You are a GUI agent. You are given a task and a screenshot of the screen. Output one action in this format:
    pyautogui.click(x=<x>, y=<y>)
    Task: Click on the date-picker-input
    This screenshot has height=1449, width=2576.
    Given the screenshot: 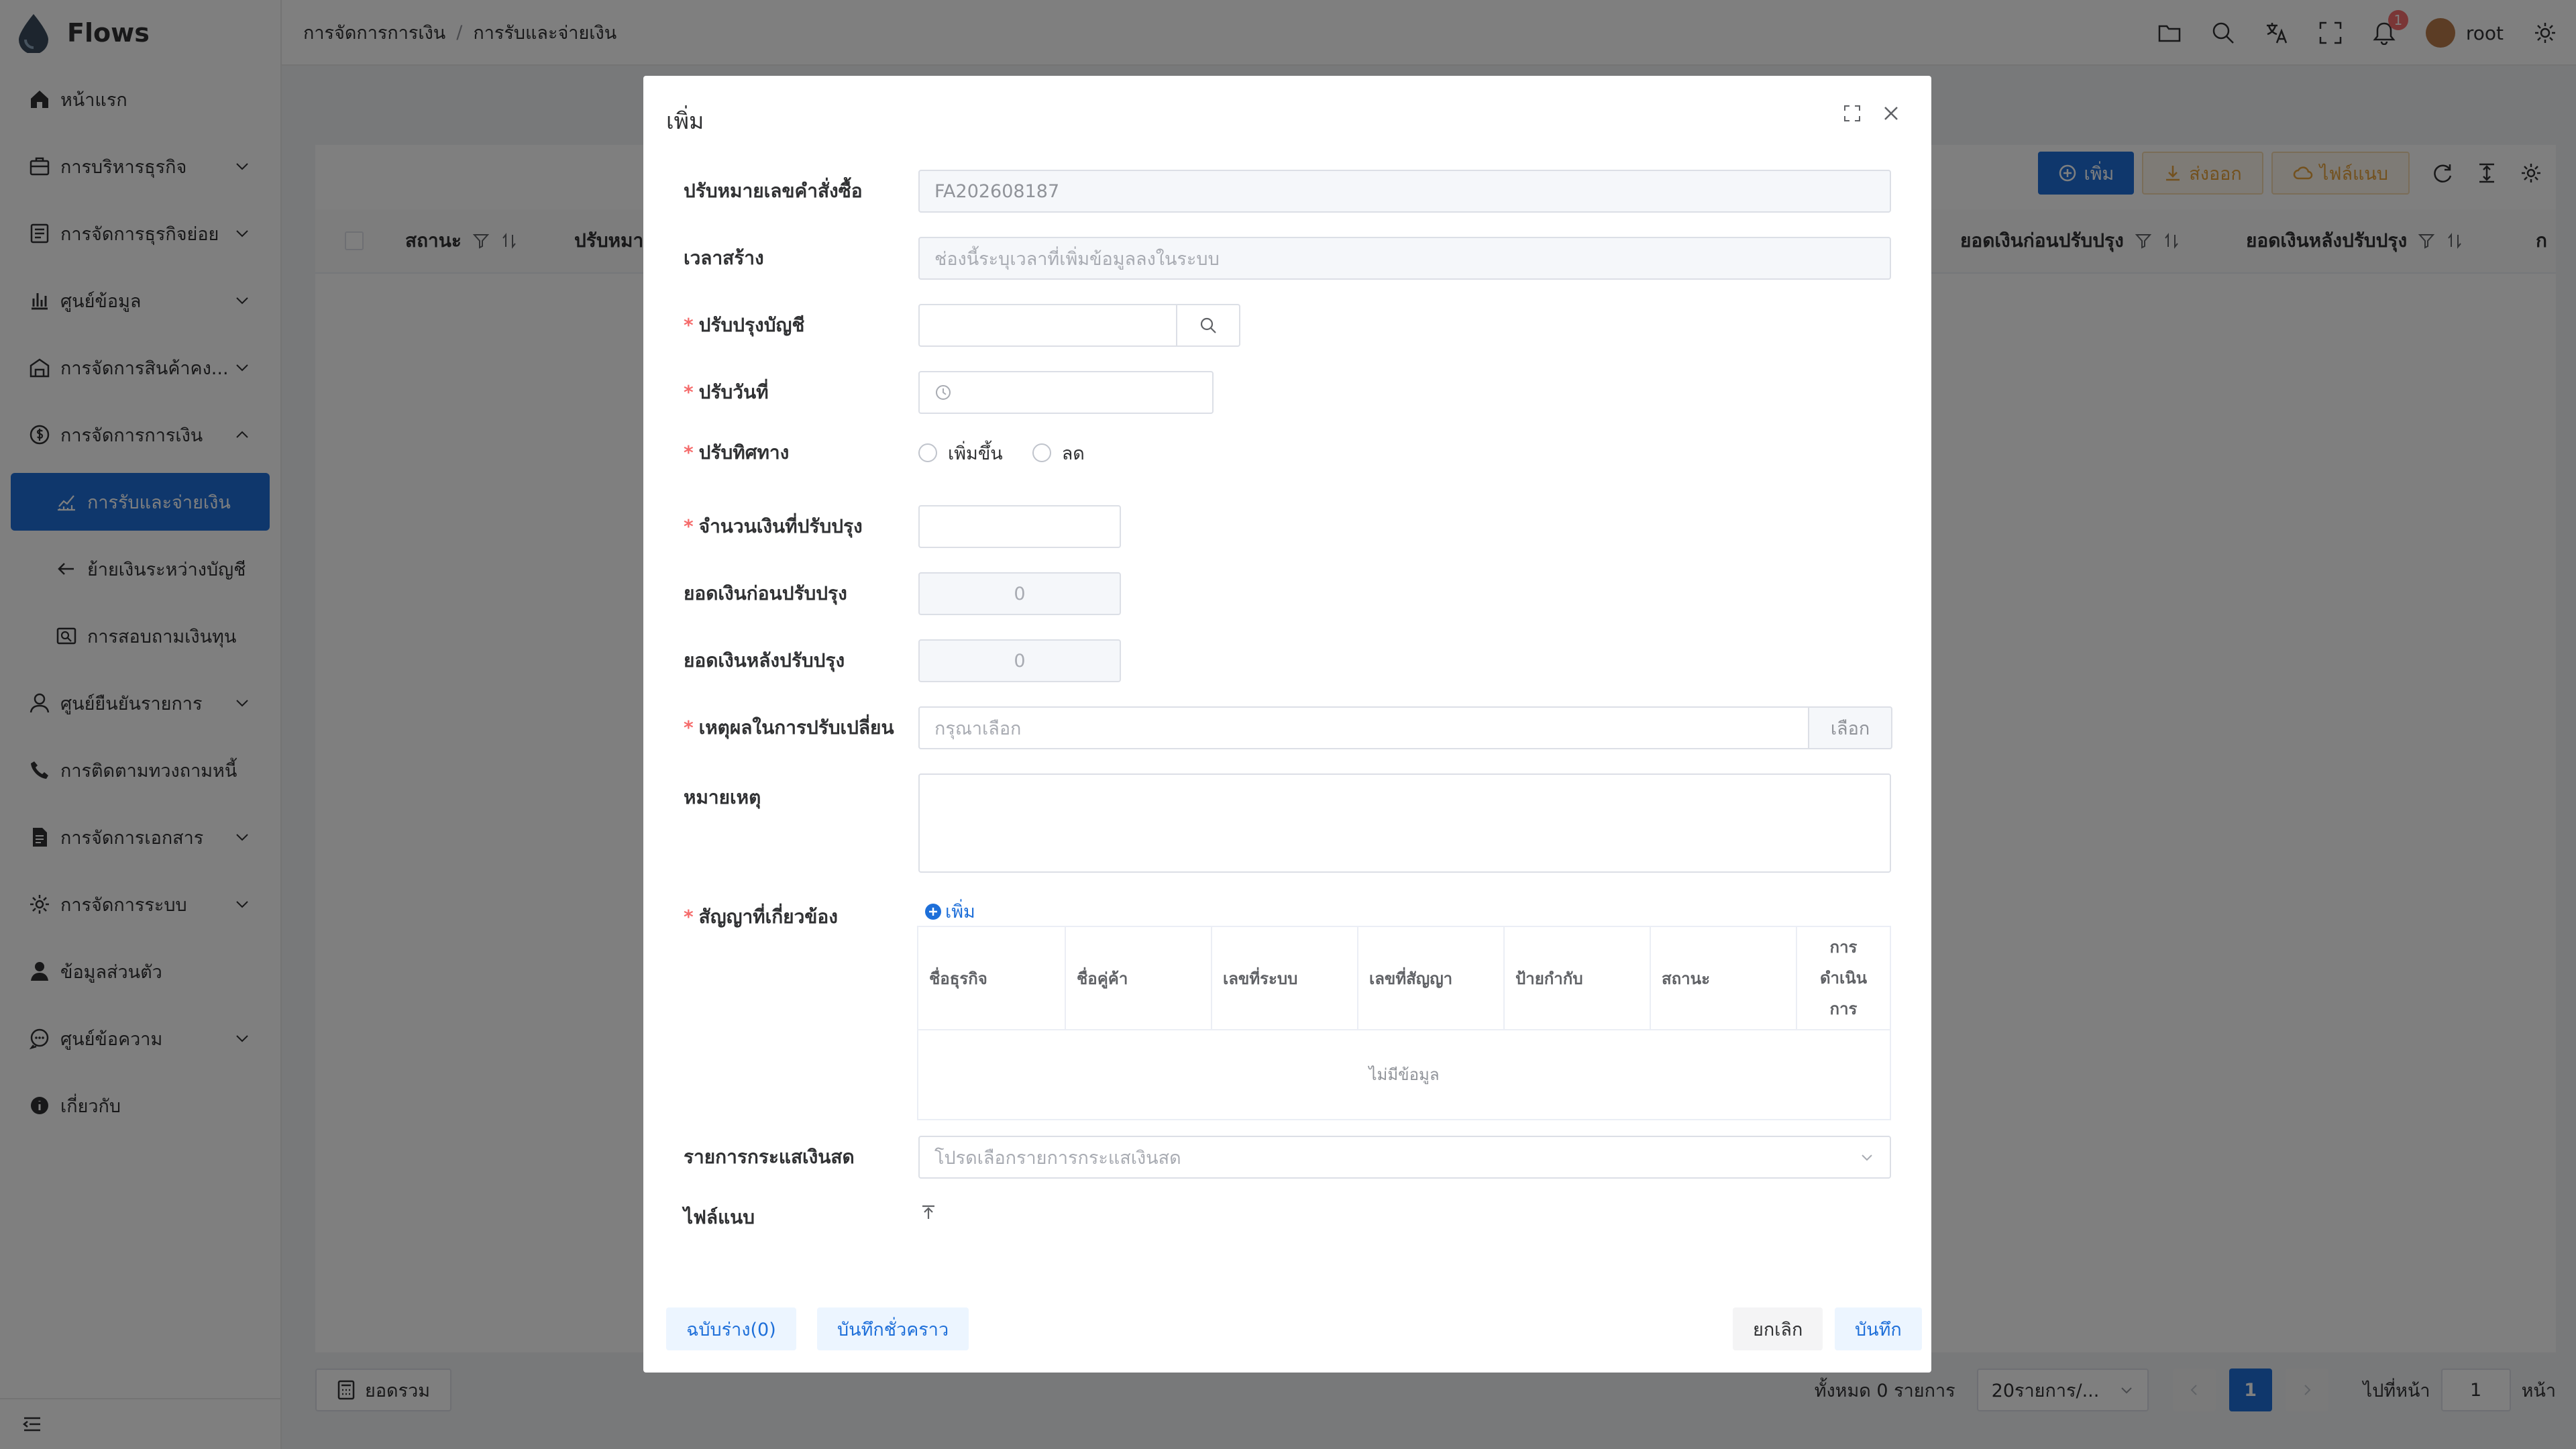 What is the action you would take?
    pyautogui.click(x=1066, y=392)
    